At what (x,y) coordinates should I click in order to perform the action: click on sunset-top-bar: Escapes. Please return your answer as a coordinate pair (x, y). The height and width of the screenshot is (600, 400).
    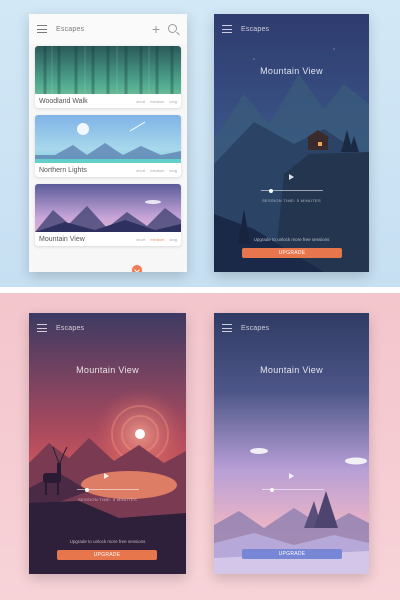
    Looking at the image, I should click on (107, 328).